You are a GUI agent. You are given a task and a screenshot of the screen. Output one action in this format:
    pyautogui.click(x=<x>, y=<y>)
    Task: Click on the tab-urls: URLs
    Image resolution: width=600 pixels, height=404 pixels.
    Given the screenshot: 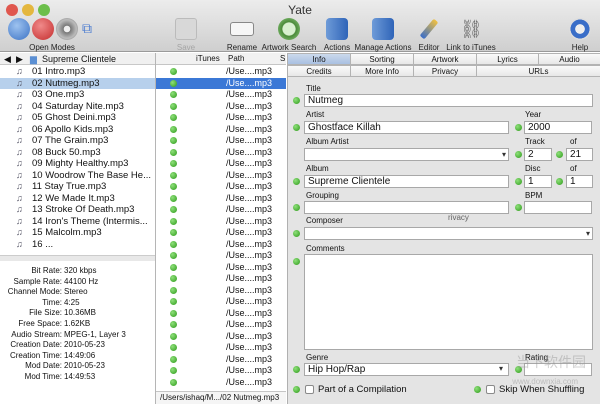 What is the action you would take?
    pyautogui.click(x=538, y=71)
    